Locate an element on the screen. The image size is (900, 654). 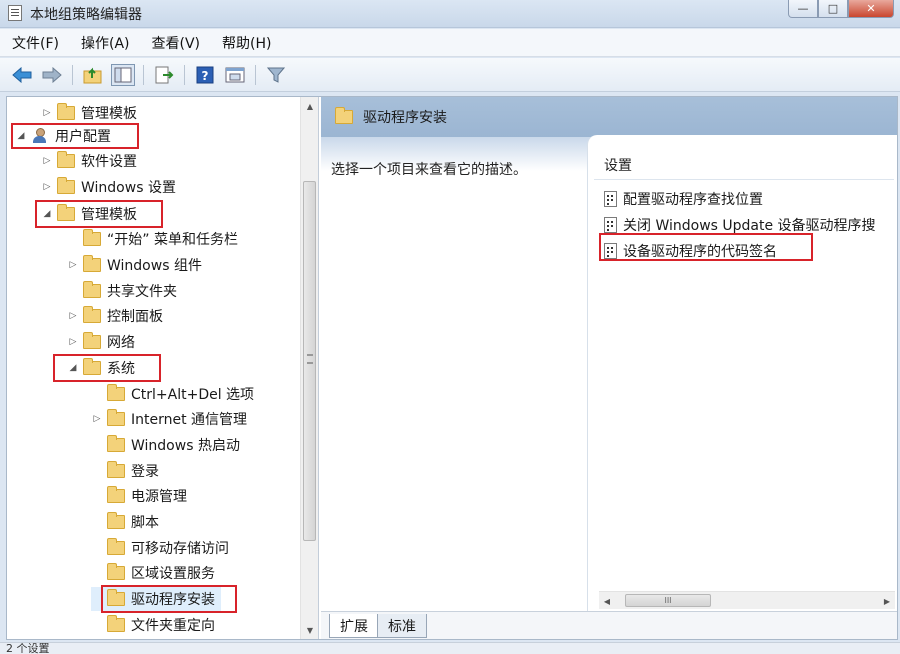
tree-item-label: Windows 组件 is located at coordinates (154, 266).